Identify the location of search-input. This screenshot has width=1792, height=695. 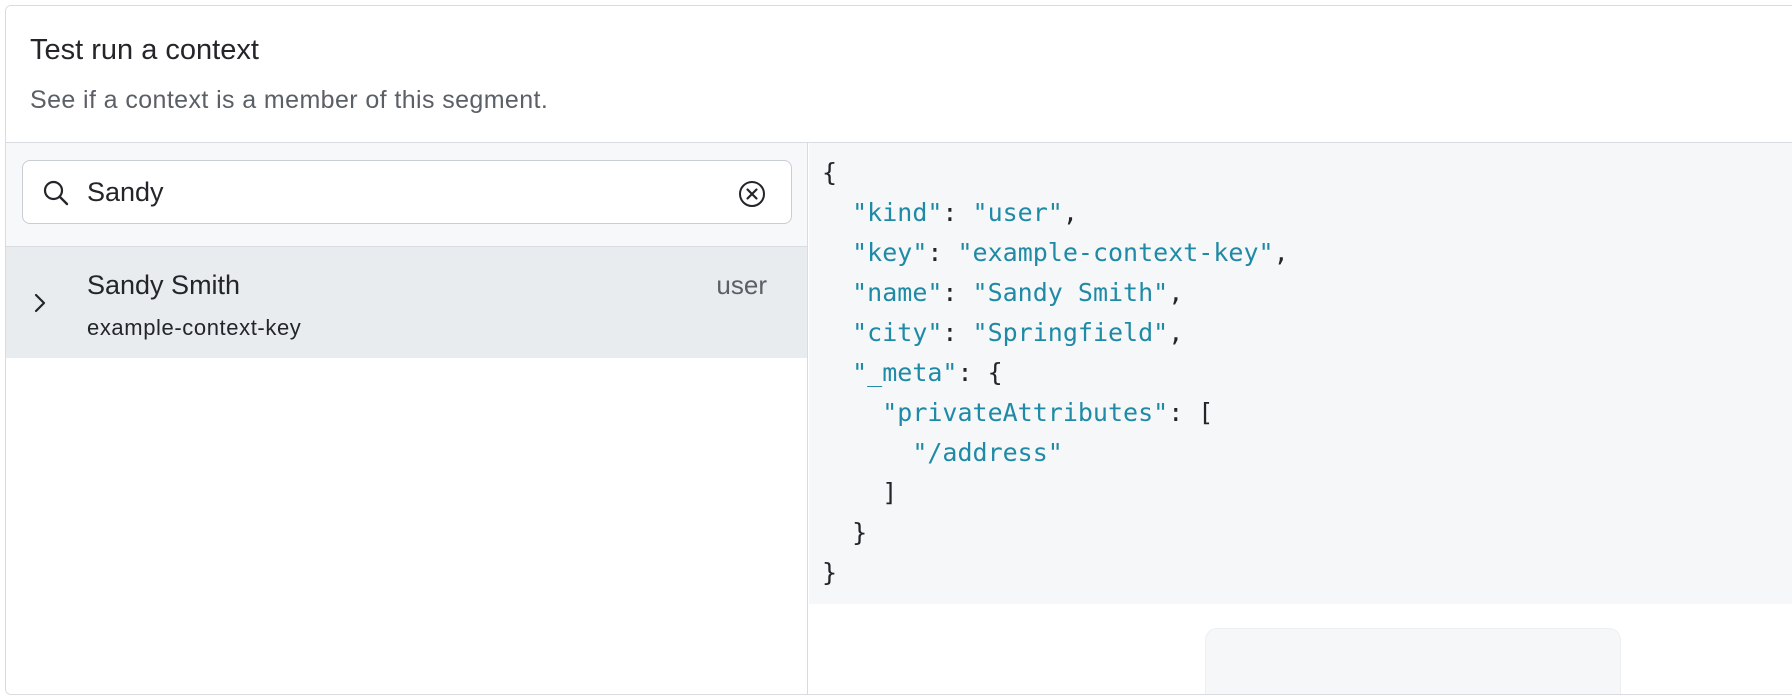
(397, 192).